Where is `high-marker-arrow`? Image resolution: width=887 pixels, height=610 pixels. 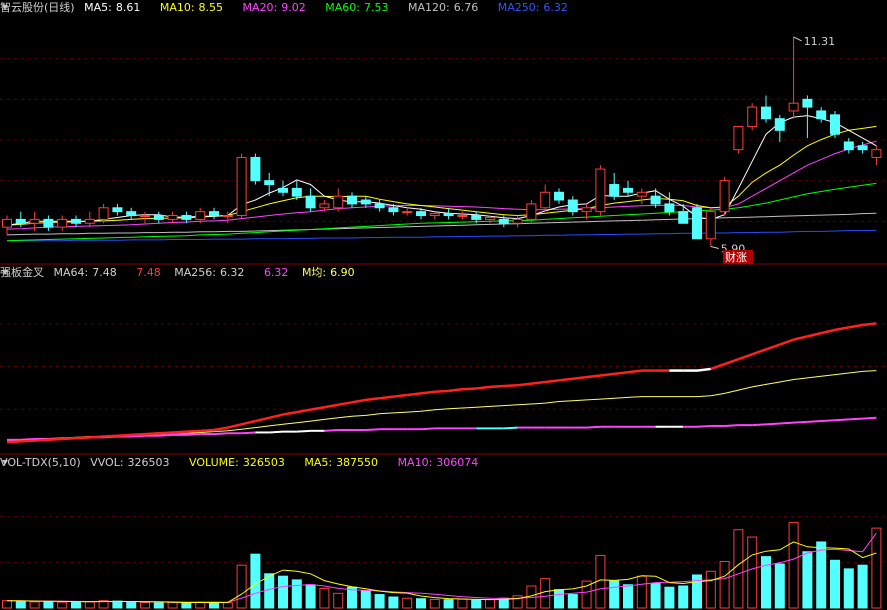
high-marker-arrow is located at coordinates (797, 39).